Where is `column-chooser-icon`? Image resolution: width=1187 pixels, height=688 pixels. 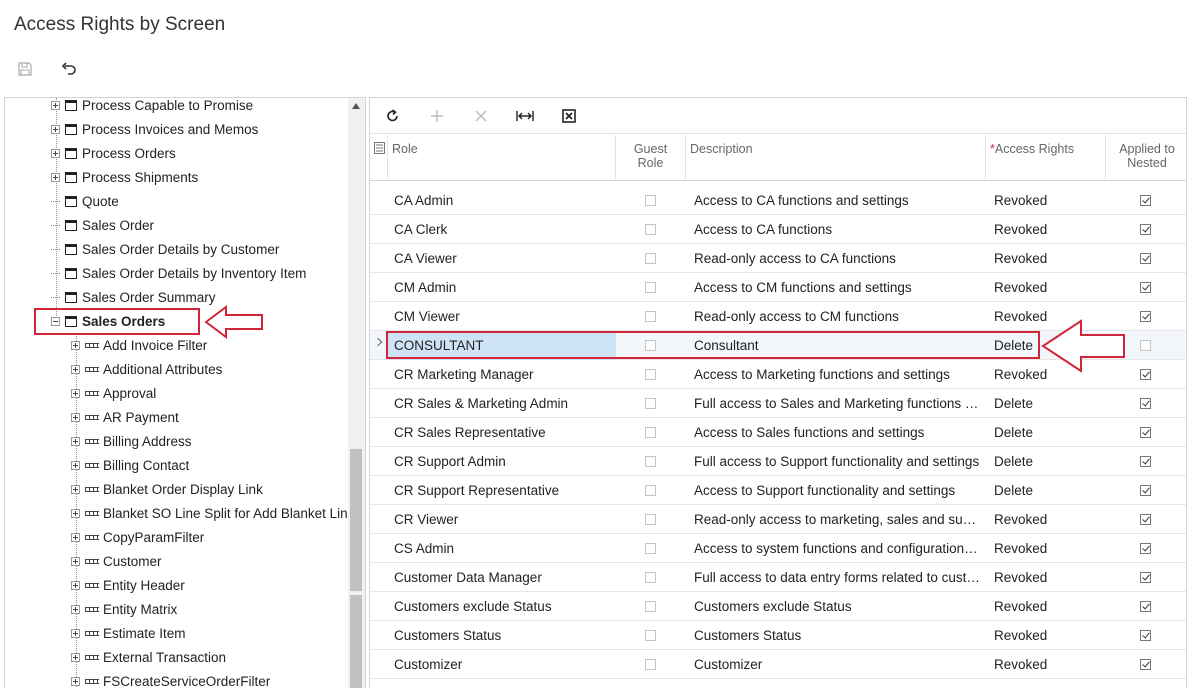
column-chooser-icon is located at coordinates (379, 158).